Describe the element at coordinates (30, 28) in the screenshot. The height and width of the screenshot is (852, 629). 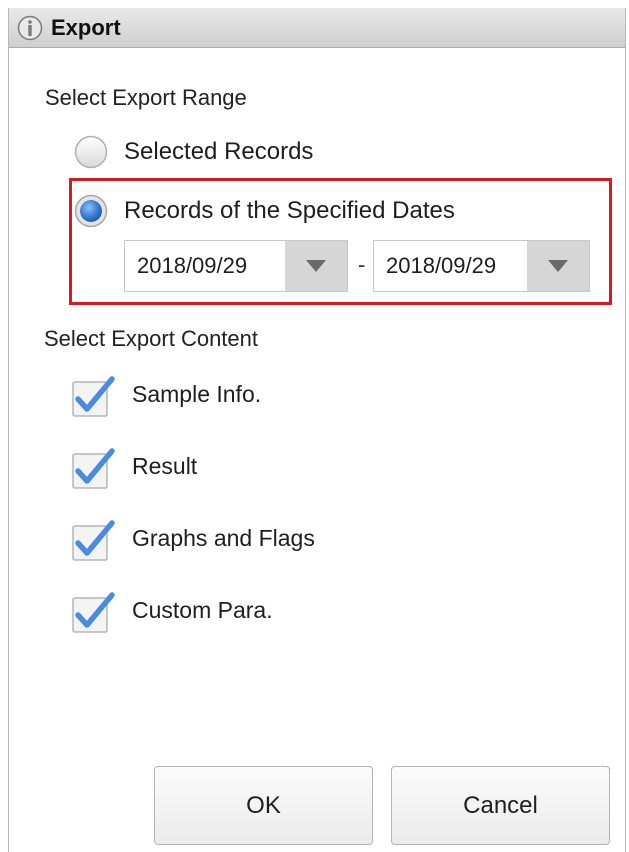
I see `info-icon` at that location.